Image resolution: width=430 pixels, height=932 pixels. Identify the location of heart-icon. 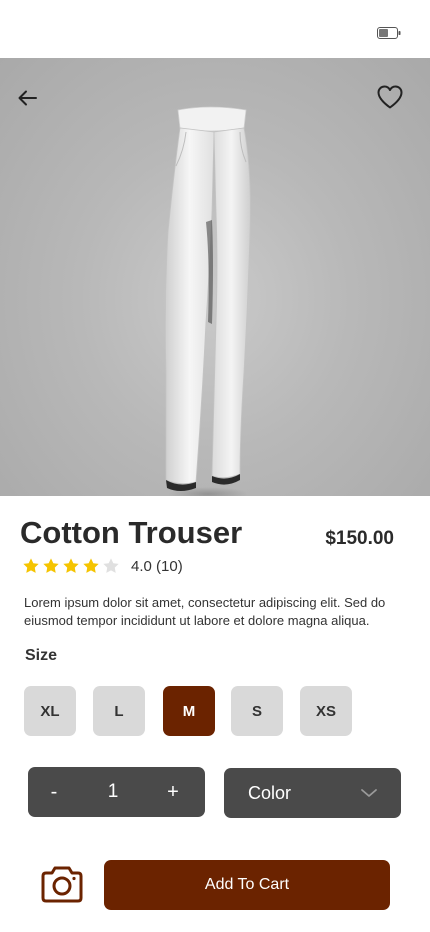
(390, 97).